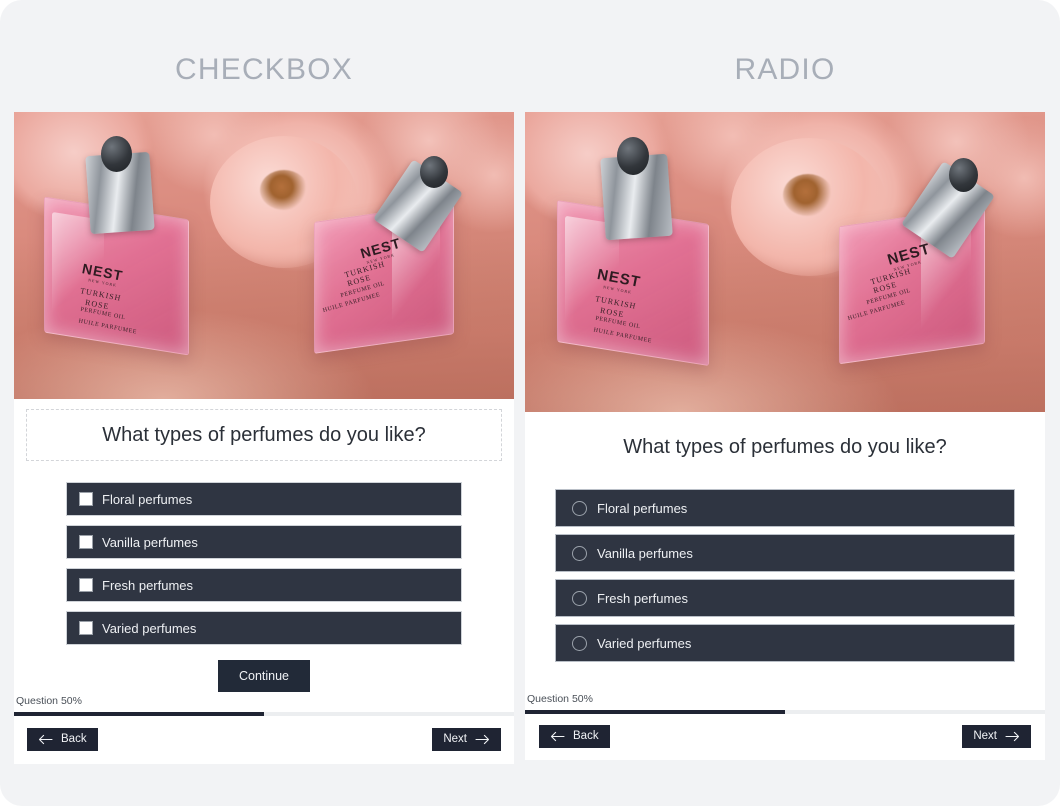  I want to click on column-heading-radio: RADIO, so click(785, 69).